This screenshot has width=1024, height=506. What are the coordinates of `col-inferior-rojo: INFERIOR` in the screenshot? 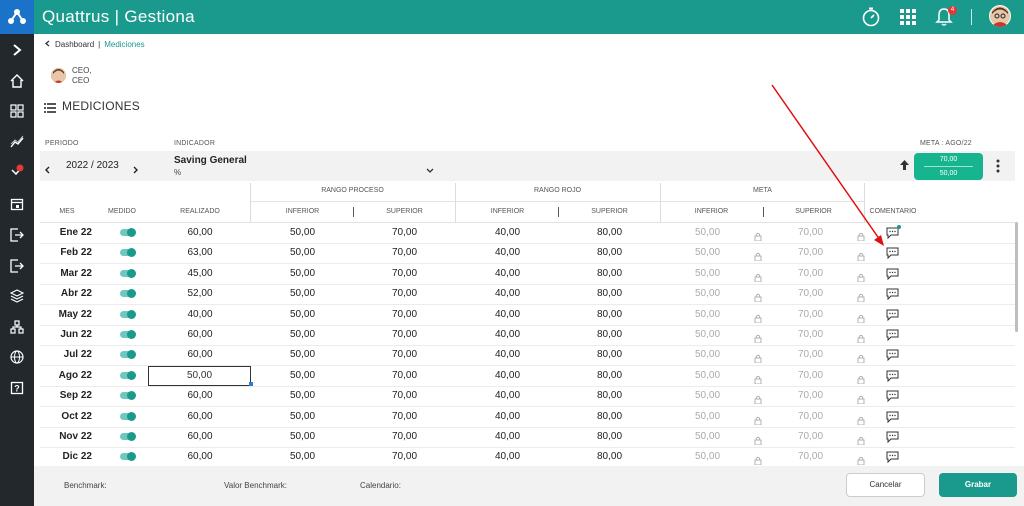 It's located at (507, 211).